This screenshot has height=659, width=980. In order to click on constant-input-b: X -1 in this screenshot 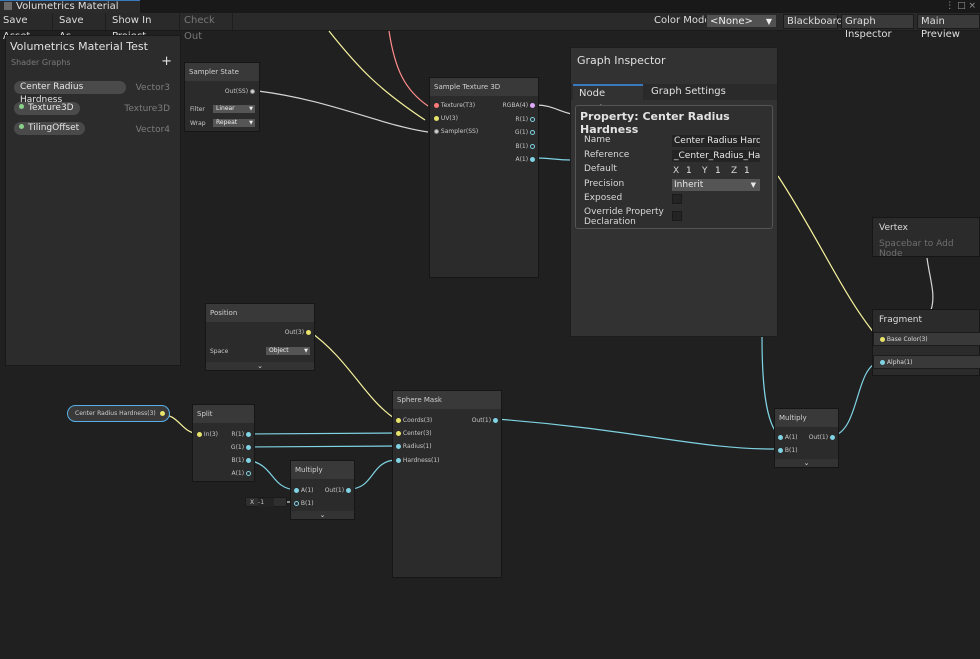, I will do `click(266, 502)`.